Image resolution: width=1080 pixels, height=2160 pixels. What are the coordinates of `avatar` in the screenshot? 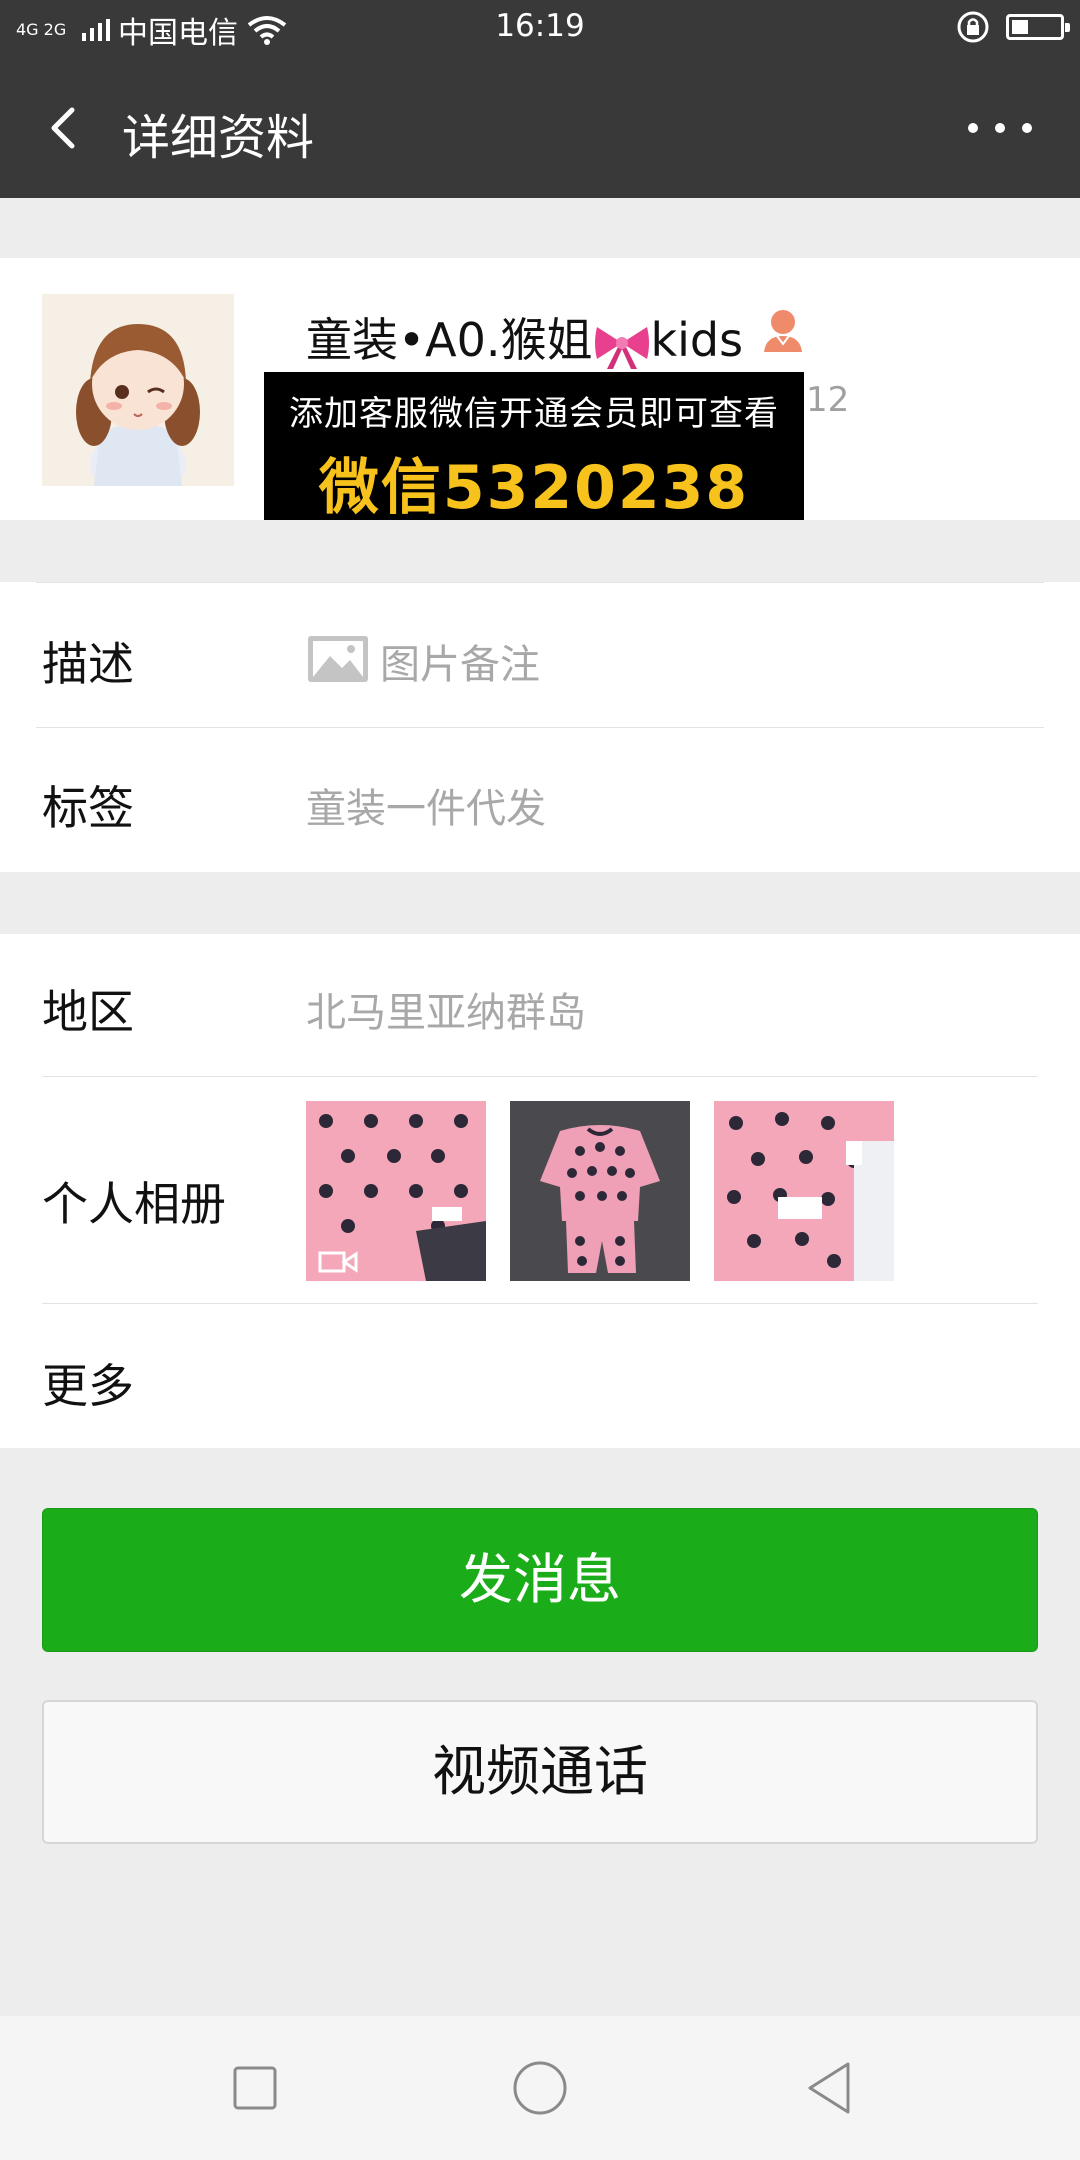 It's located at (138, 390).